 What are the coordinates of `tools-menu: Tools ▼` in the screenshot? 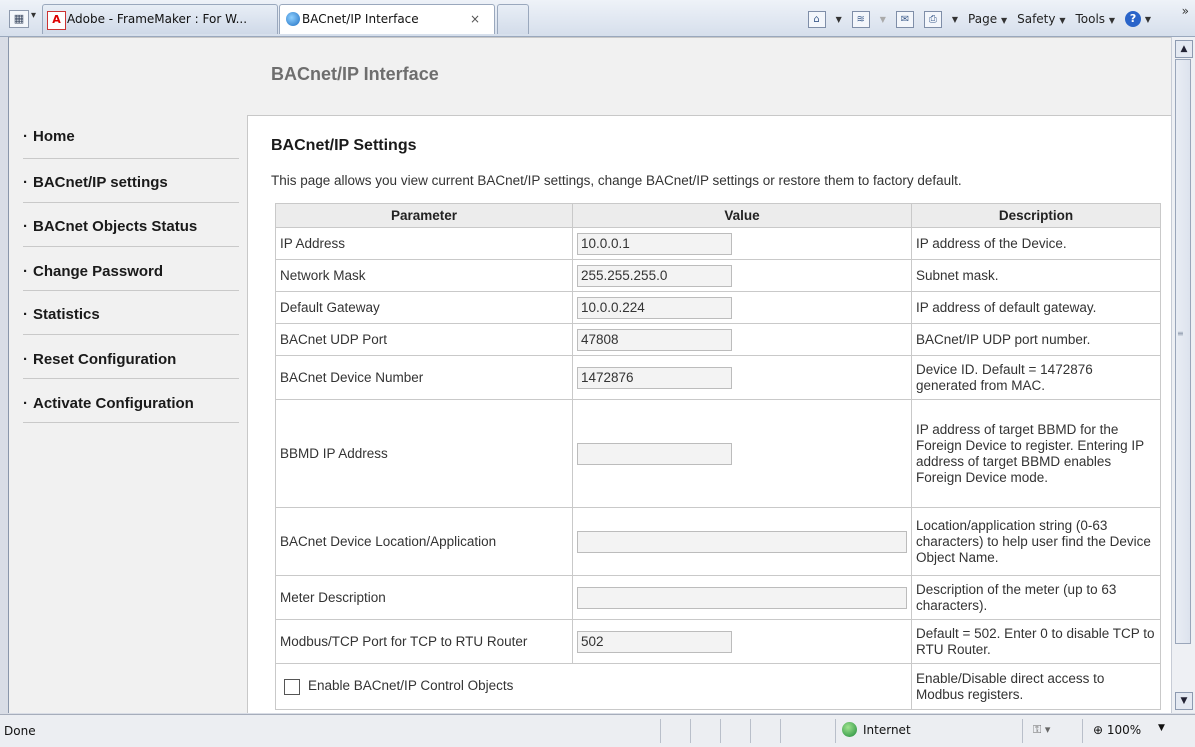 It's located at (1095, 19).